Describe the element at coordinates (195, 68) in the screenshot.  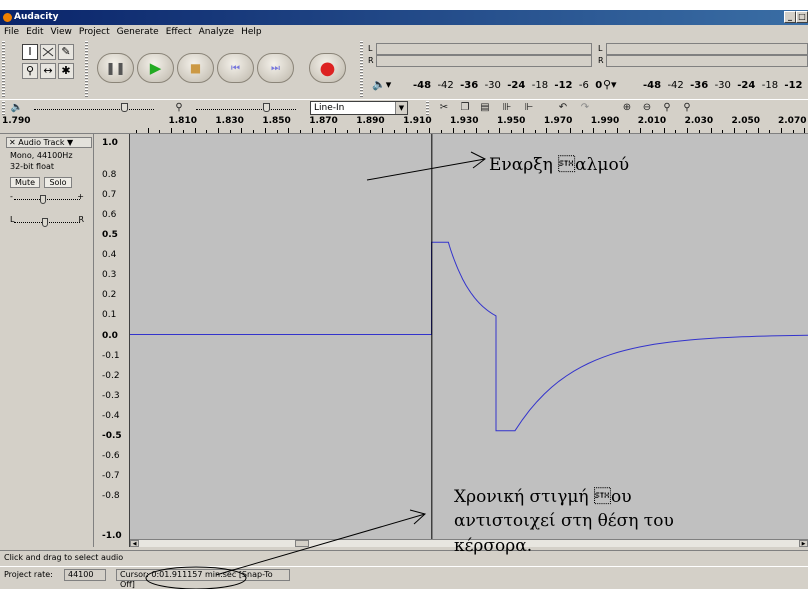
I see `stop-button: ■` at that location.